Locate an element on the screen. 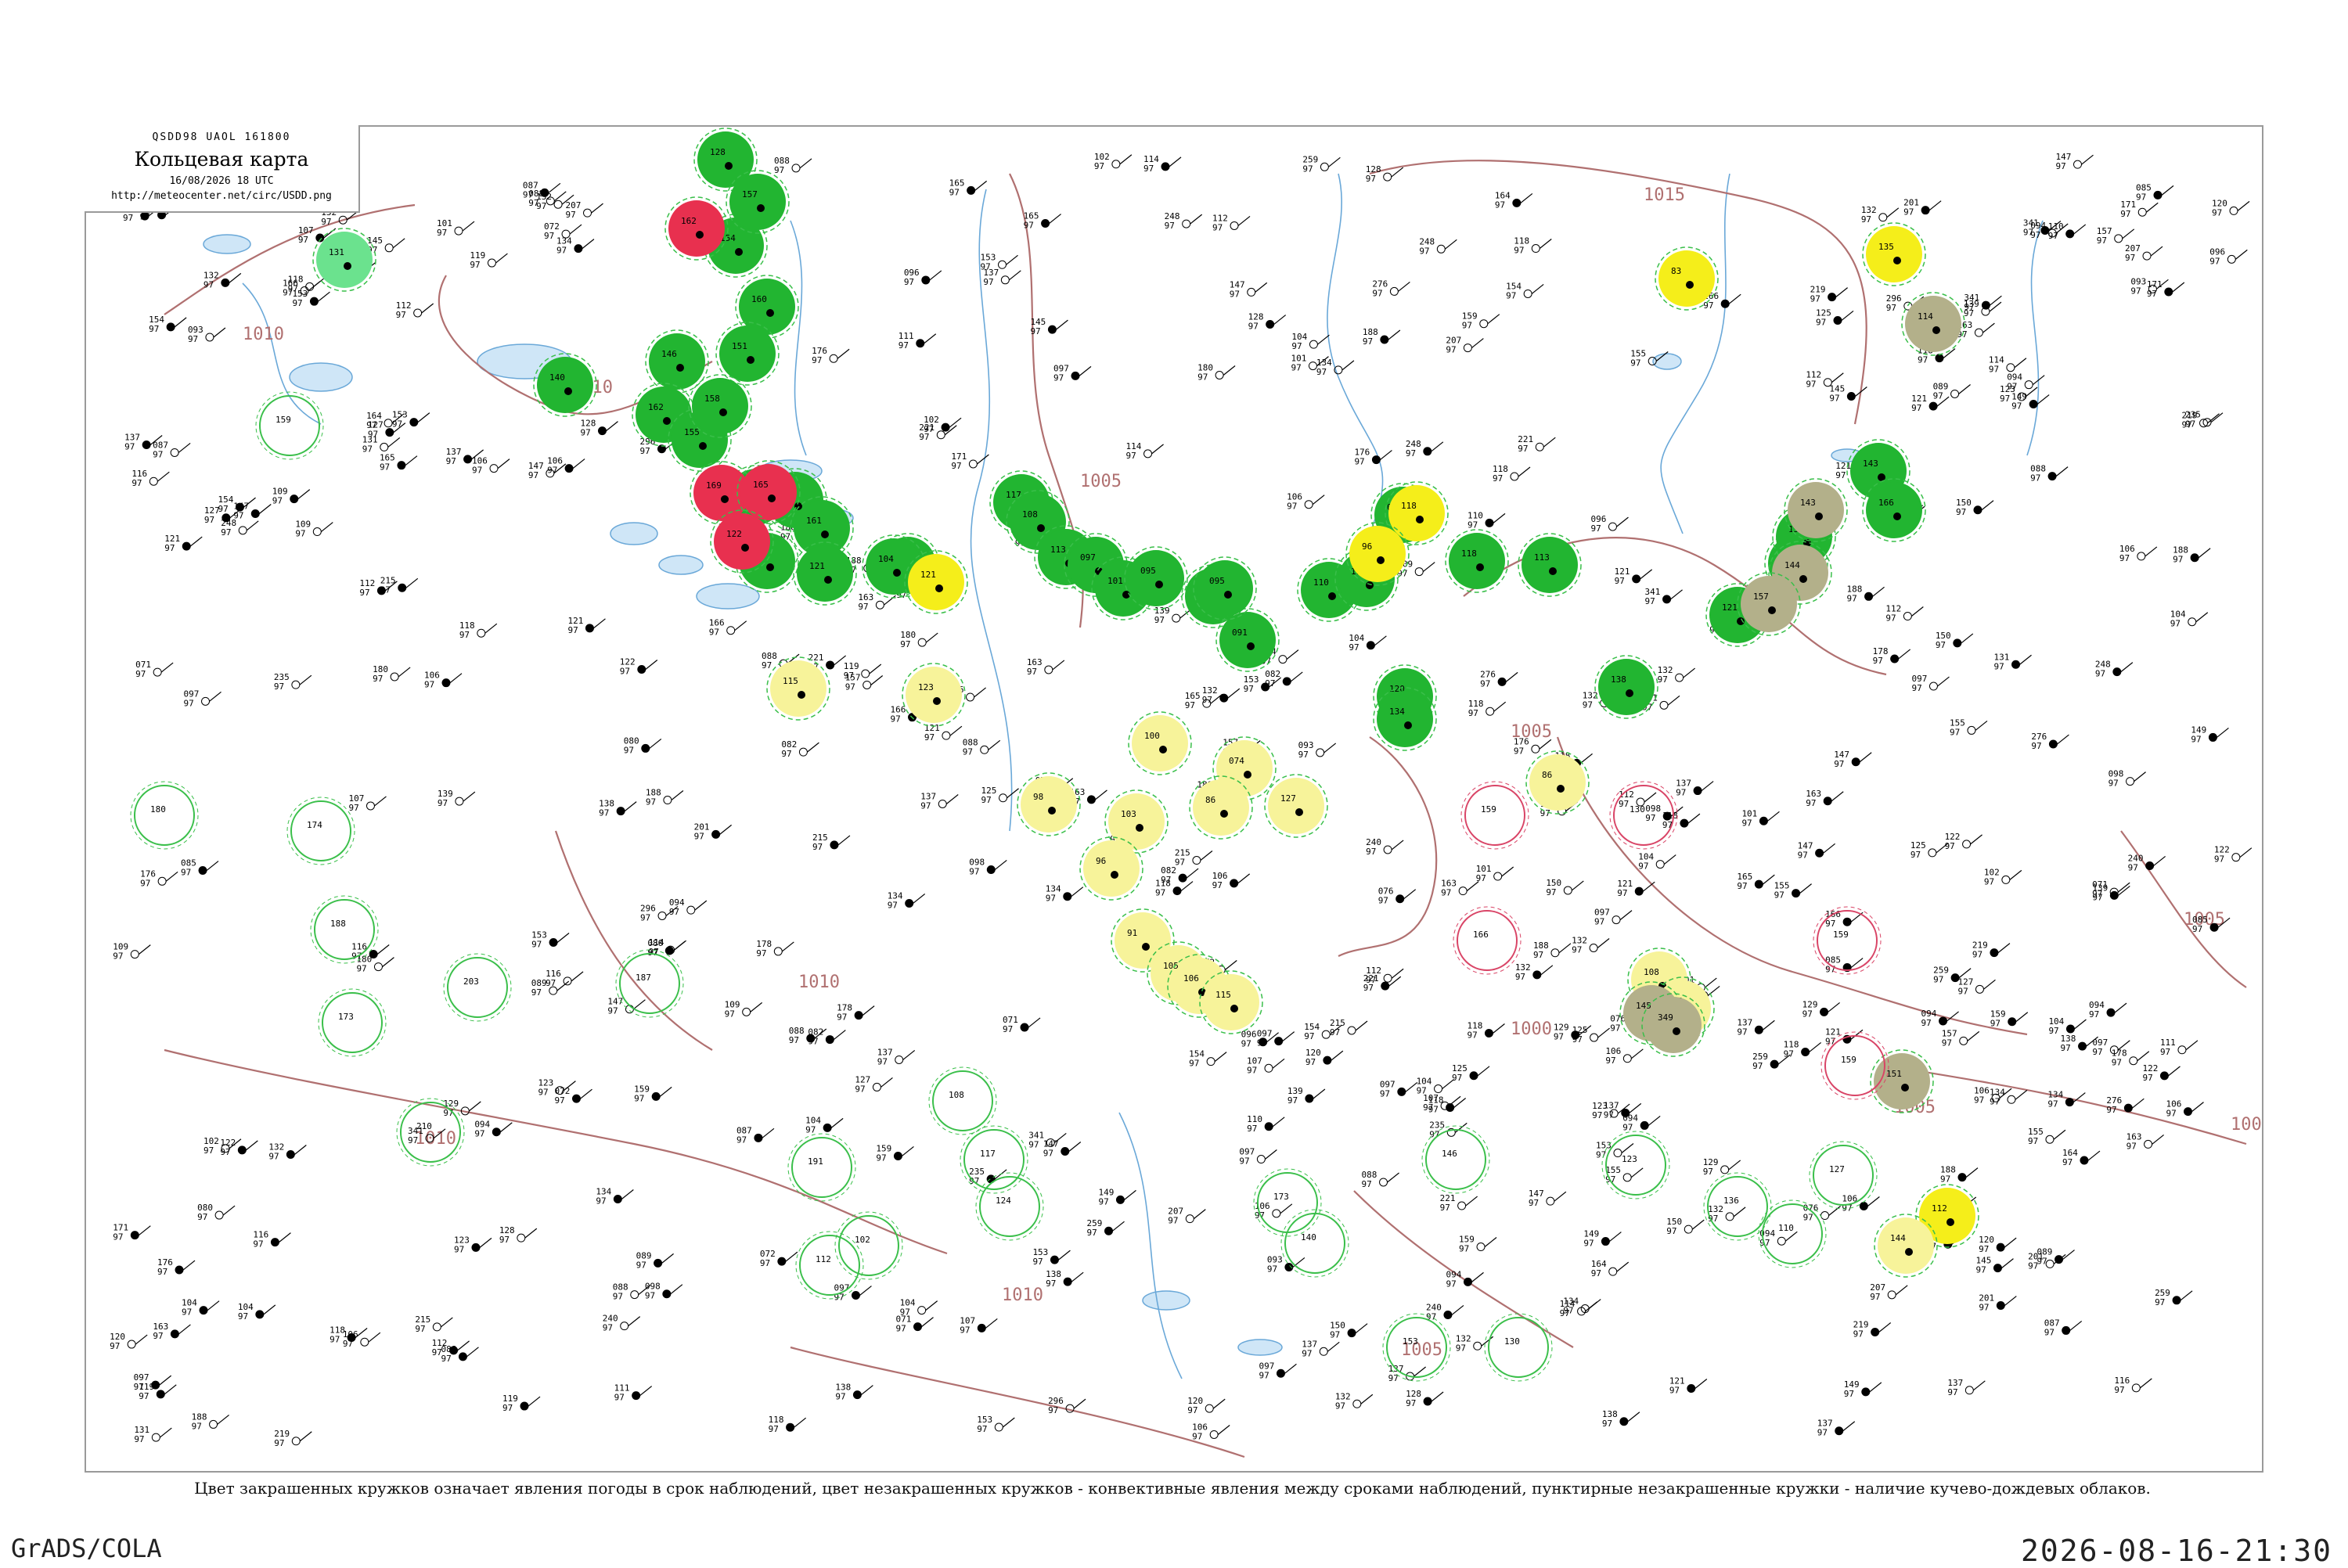  station-plot: 20797 is located at coordinates (1889, 1292).